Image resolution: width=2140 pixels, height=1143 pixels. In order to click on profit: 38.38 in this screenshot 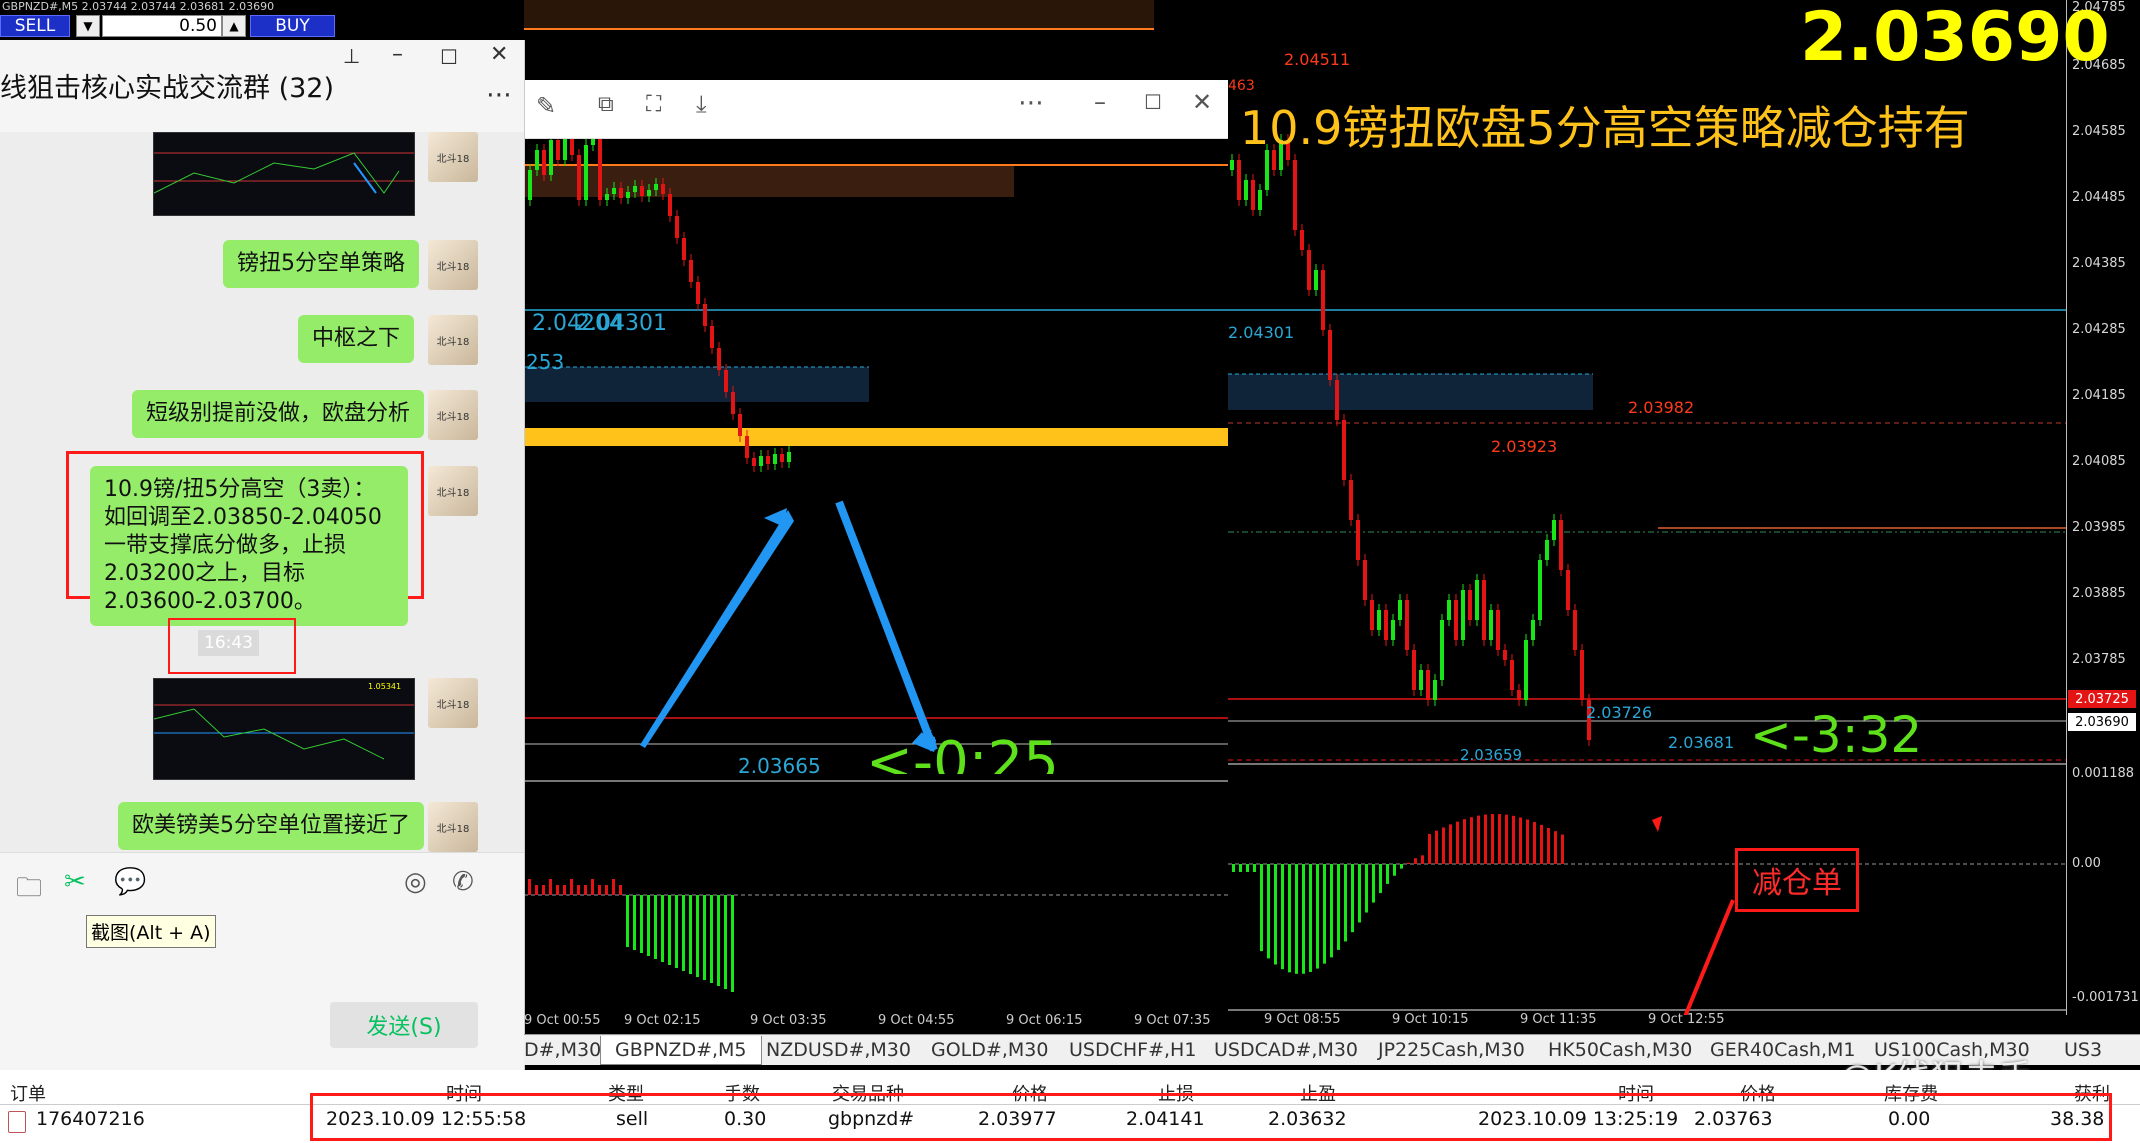, I will do `click(2077, 1119)`.